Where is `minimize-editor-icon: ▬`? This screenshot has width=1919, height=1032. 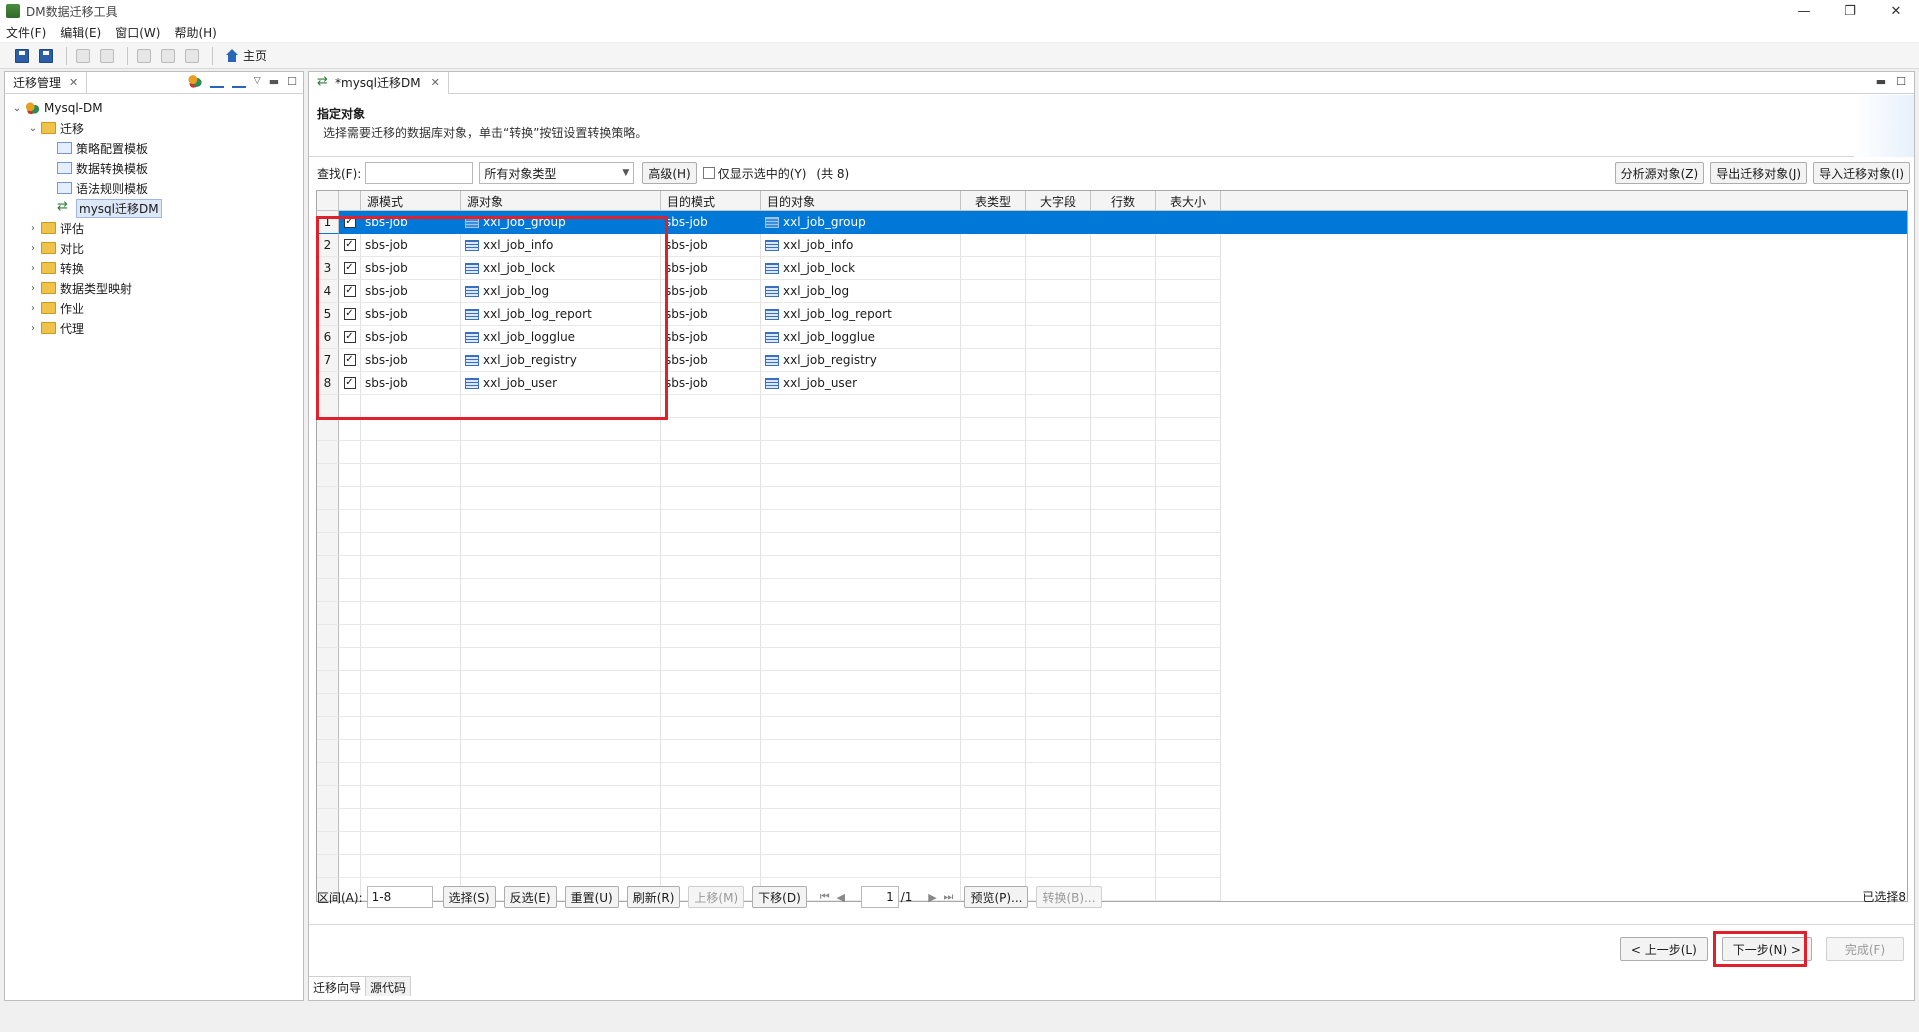
minimize-editor-icon: ▬ is located at coordinates (1881, 81).